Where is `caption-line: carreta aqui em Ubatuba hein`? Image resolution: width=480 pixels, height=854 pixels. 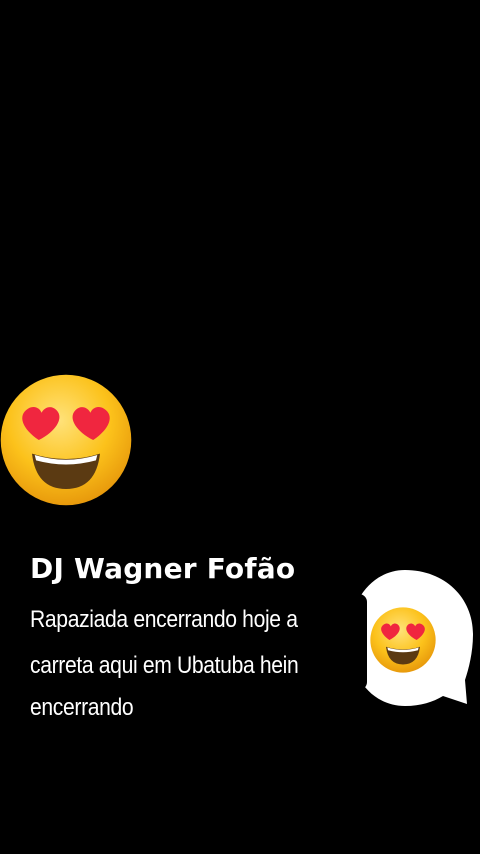 caption-line: carreta aqui em Ubatuba hein is located at coordinates (164, 665).